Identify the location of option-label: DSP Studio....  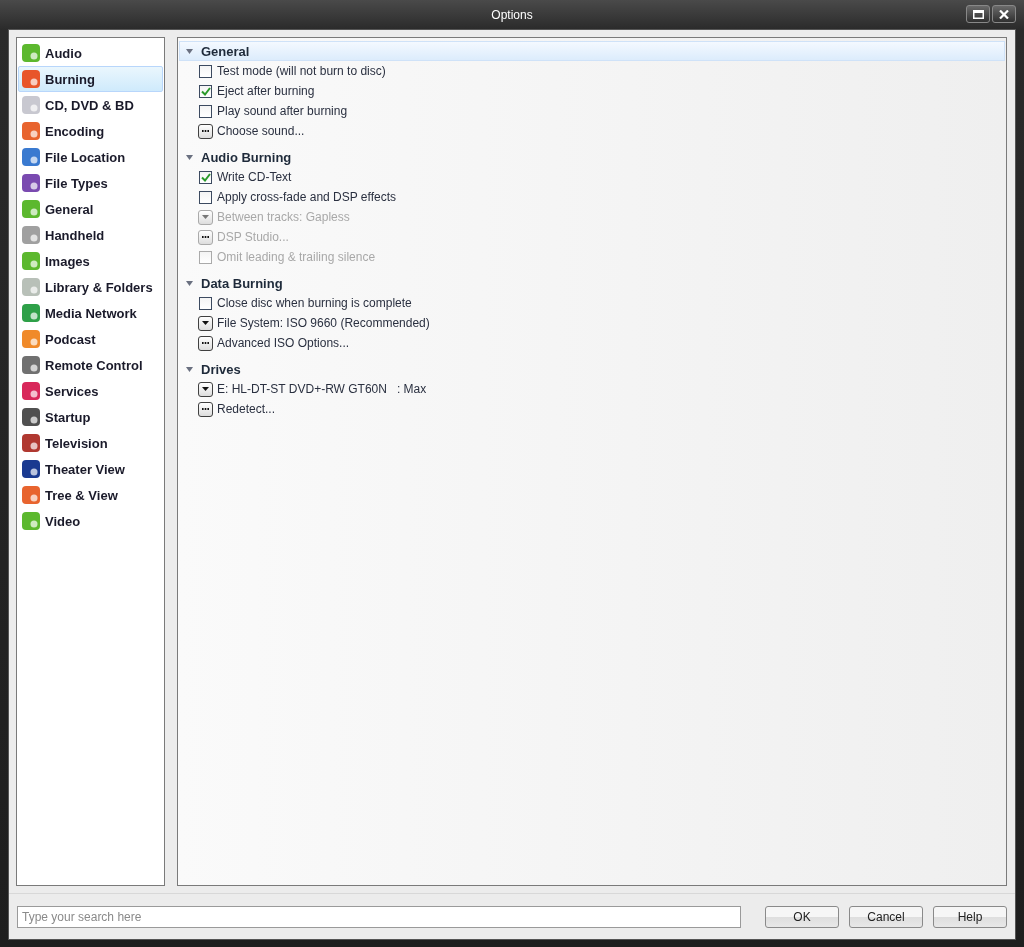
(253, 237).